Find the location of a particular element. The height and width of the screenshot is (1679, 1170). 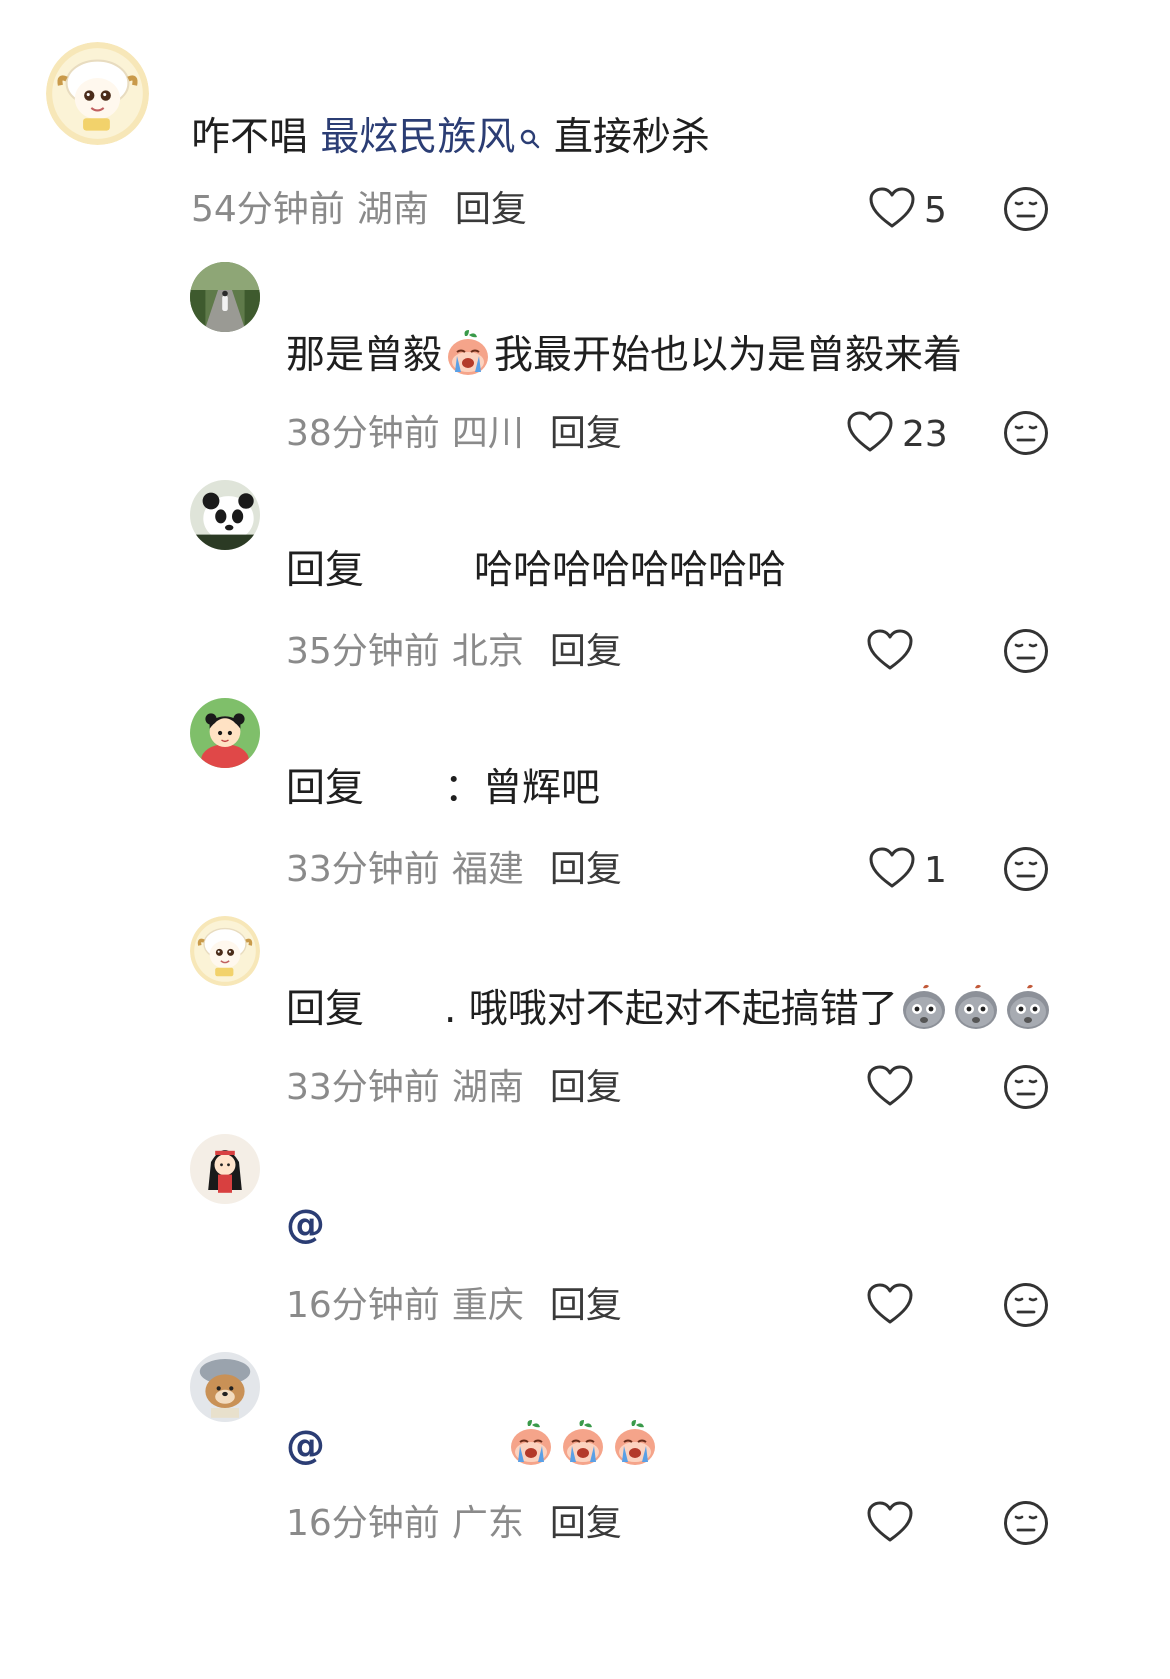

comment-meta: 38分钟前 四川 回复 is located at coordinates (454, 434).